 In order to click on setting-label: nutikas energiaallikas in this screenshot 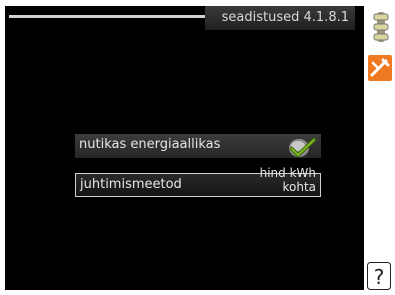, I will do `click(150, 144)`.